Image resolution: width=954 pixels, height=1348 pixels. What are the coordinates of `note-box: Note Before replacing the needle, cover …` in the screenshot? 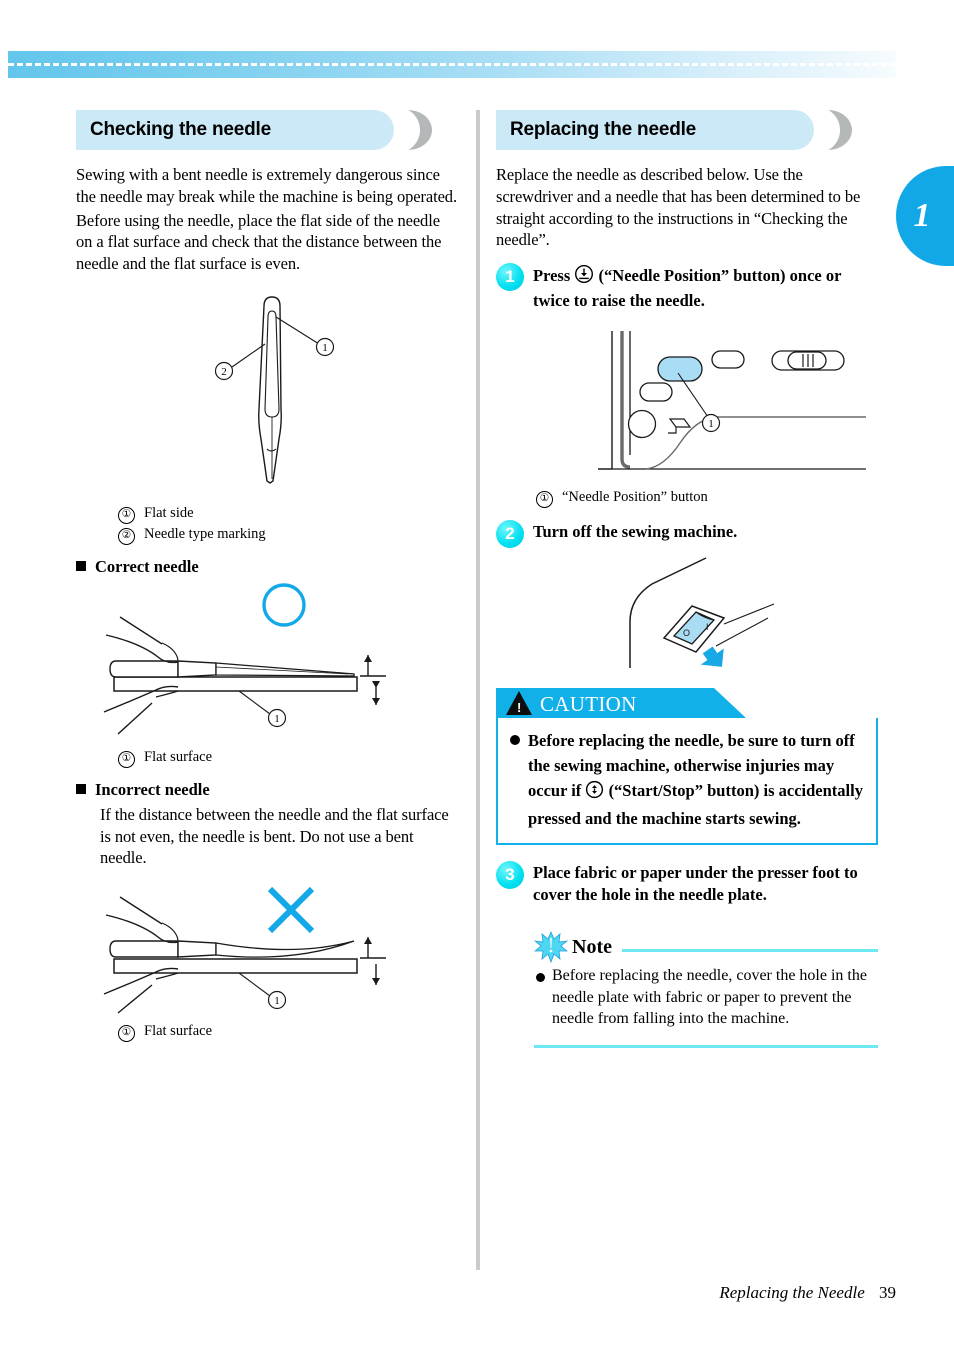 It's located at (705, 990).